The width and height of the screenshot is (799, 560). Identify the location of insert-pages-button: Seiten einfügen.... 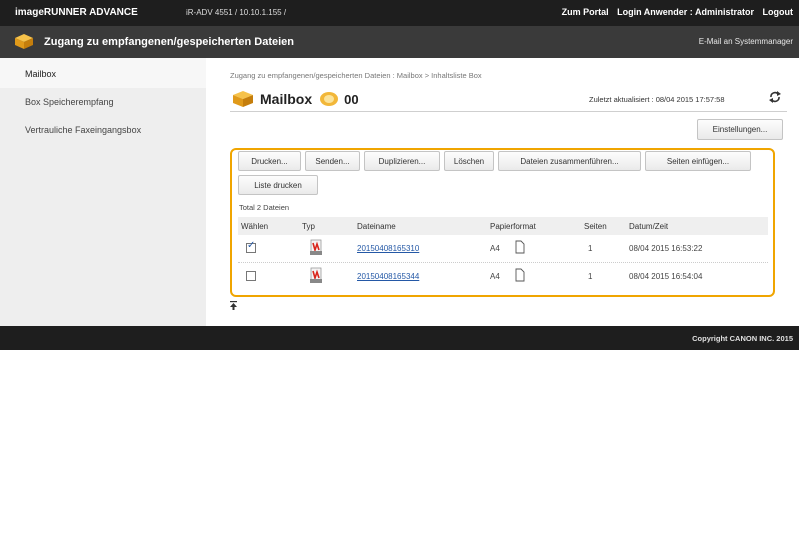
(698, 161).